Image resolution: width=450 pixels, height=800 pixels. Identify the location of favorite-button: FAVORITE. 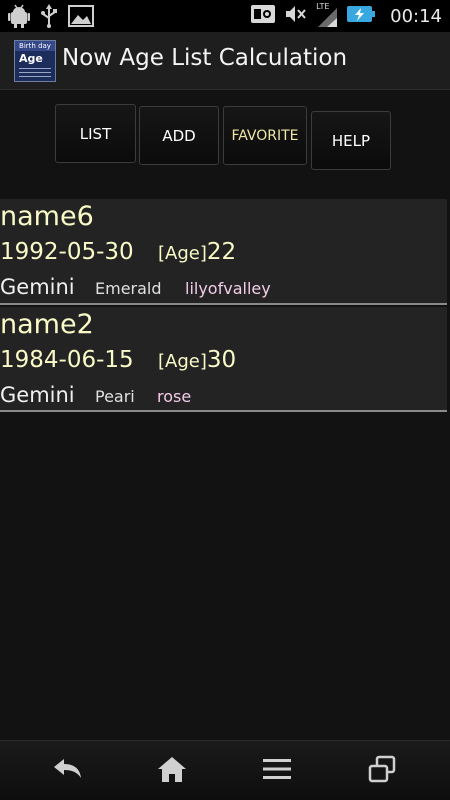
(265, 135).